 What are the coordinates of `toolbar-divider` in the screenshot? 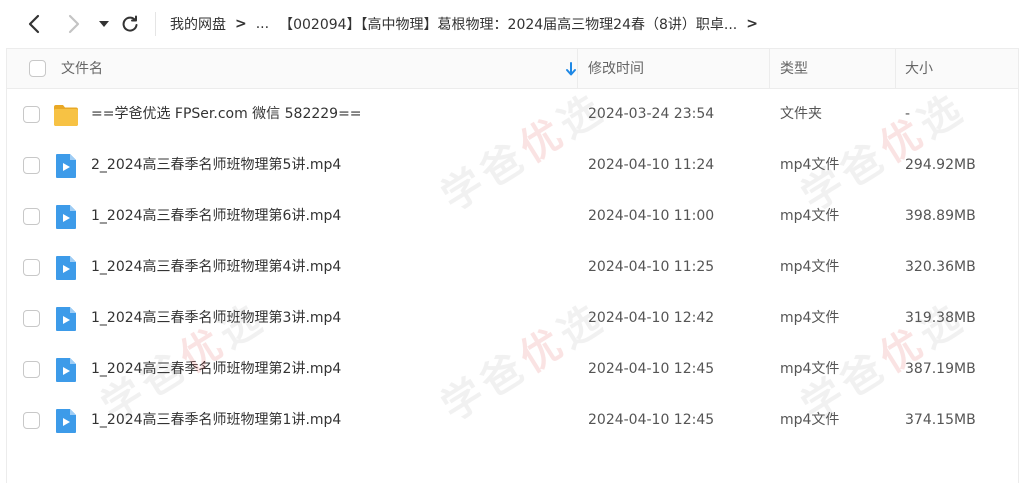 It's located at (155, 24).